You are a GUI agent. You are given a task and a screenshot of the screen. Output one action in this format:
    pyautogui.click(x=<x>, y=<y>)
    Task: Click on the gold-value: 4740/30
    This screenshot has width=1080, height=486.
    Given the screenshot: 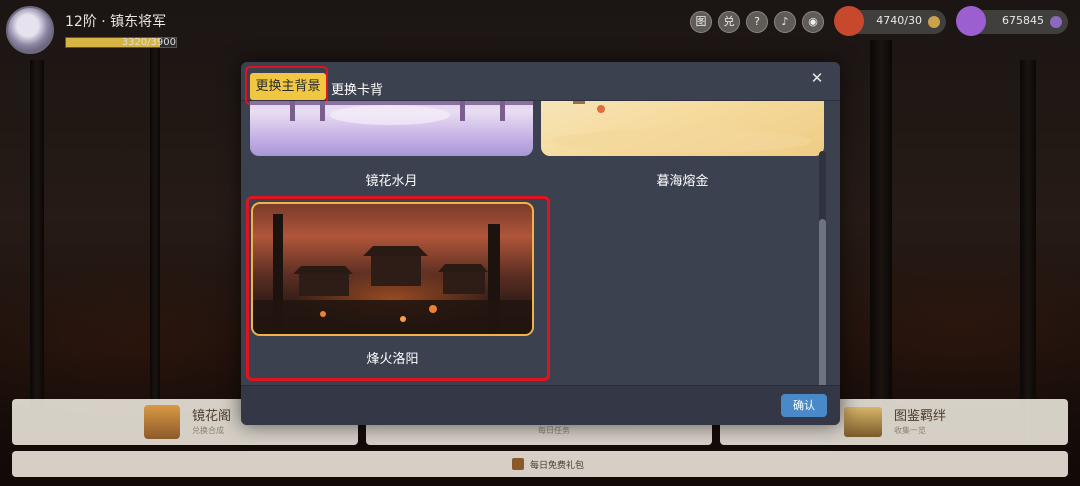 What is the action you would take?
    pyautogui.click(x=899, y=20)
    